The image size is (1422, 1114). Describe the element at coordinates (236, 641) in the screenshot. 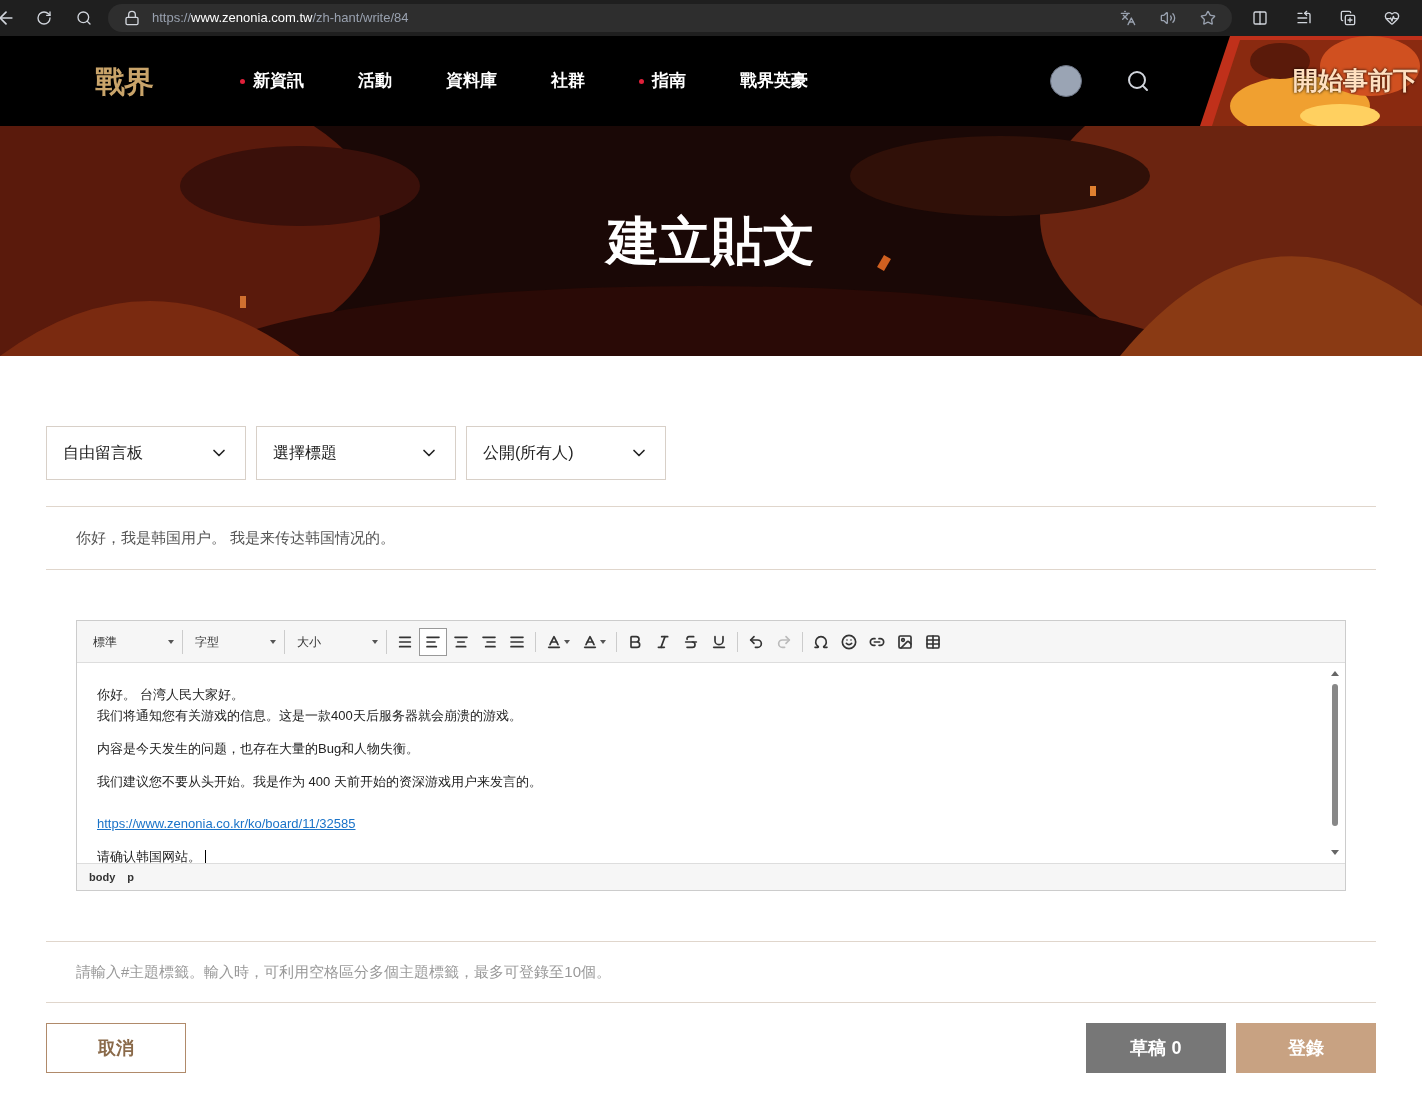

I see `format-dropdown: 字型` at that location.